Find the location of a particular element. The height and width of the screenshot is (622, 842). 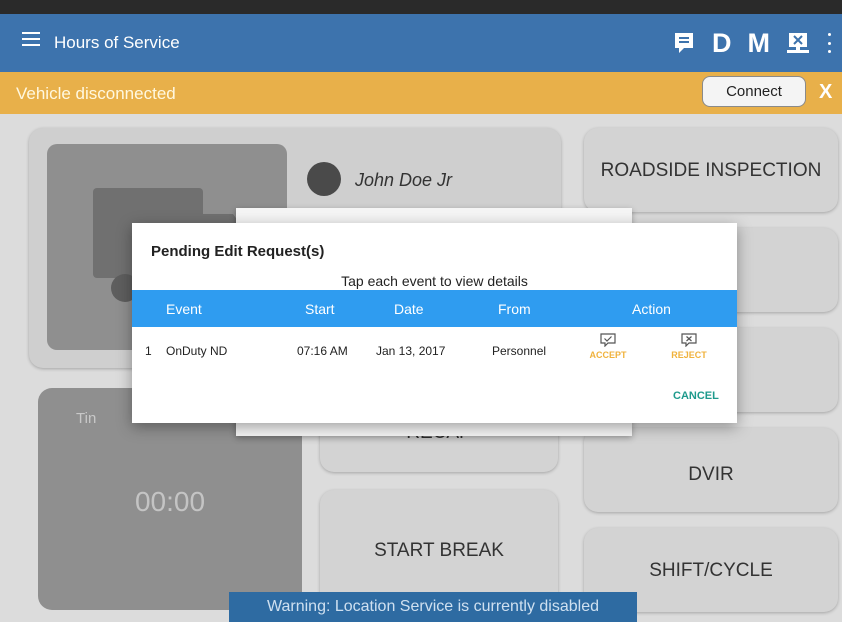

dvir-label: DVIR is located at coordinates (711, 474).